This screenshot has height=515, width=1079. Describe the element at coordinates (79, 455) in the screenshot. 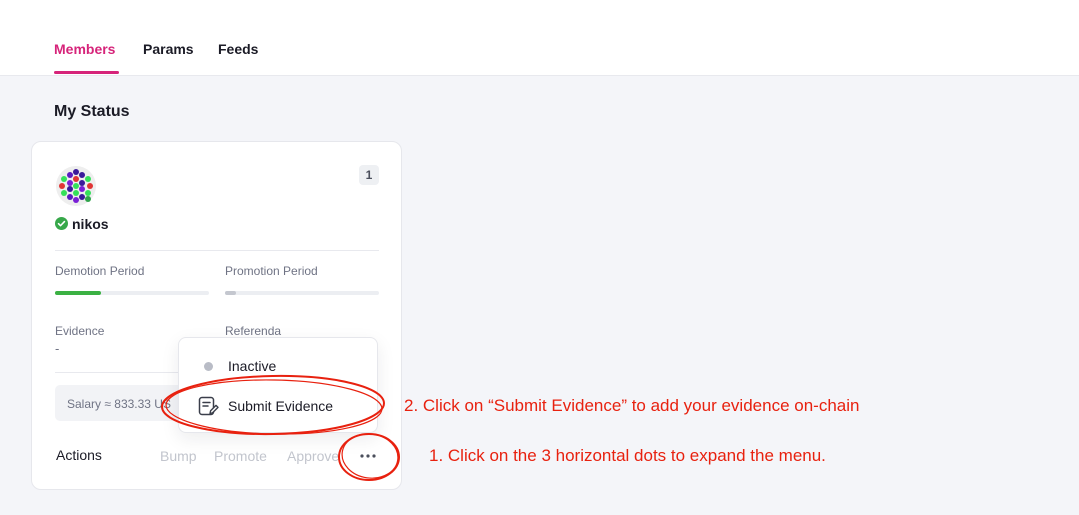

I see `actions-label: Actions` at that location.